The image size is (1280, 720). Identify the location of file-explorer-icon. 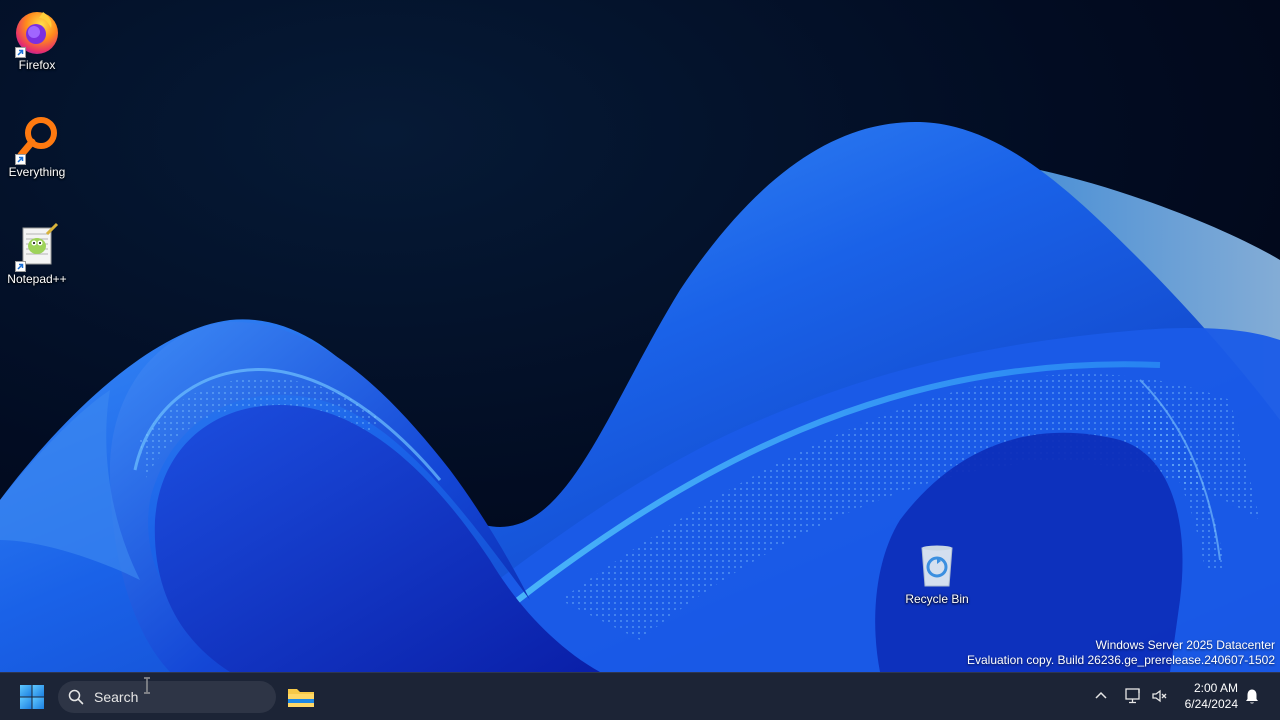
(301, 698).